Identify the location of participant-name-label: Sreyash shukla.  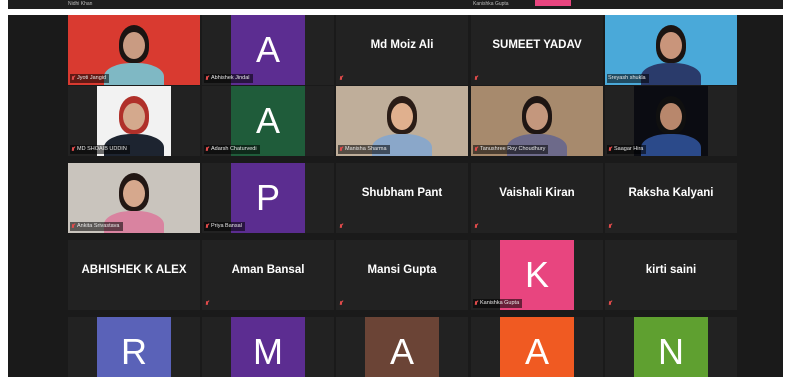
(627, 78).